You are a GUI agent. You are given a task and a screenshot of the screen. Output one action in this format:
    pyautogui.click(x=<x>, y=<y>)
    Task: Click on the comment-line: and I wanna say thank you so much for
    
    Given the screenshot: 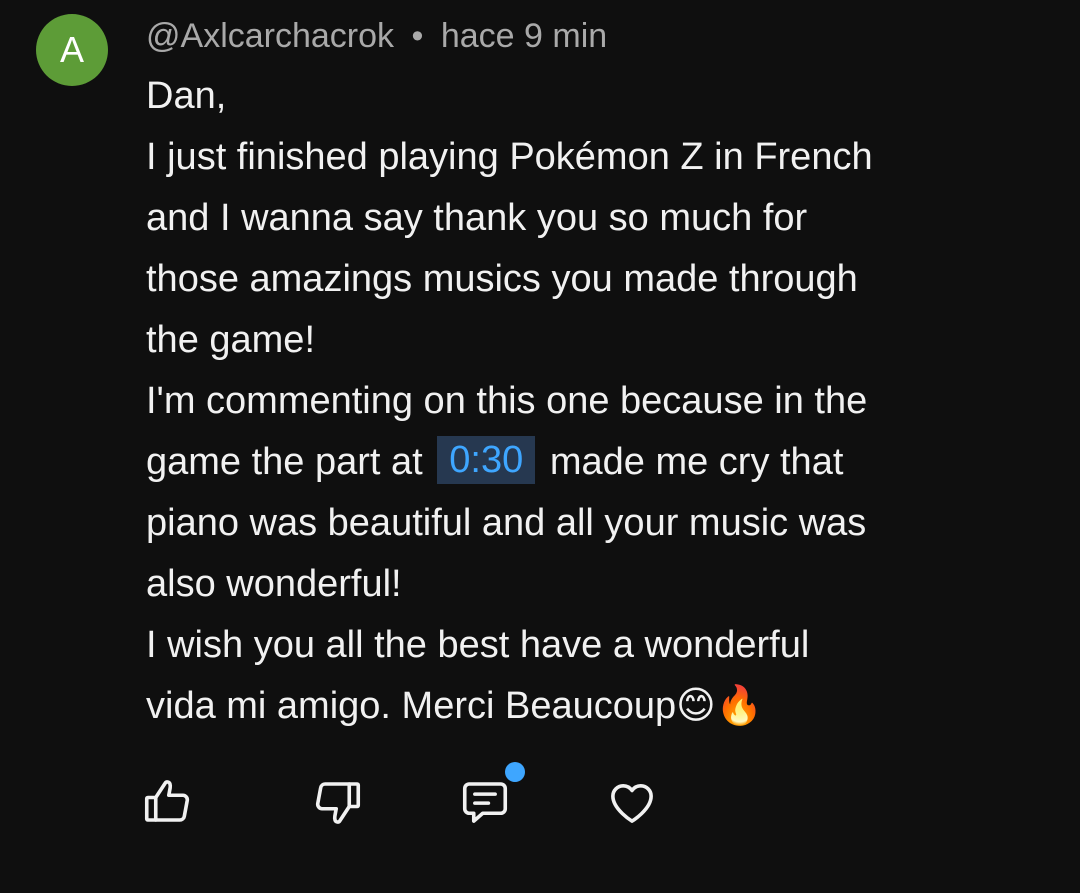 What is the action you would take?
    pyautogui.click(x=477, y=218)
    